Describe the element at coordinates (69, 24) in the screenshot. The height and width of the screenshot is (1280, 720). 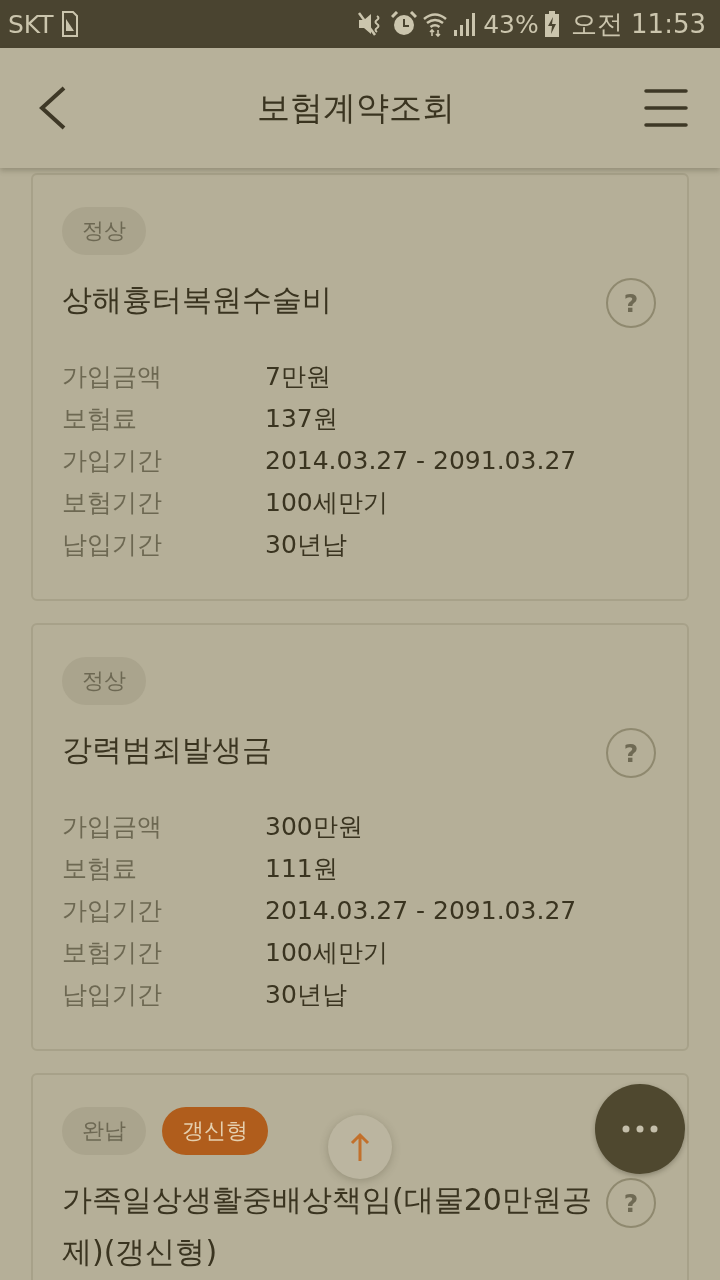
I see `sim-card-icon` at that location.